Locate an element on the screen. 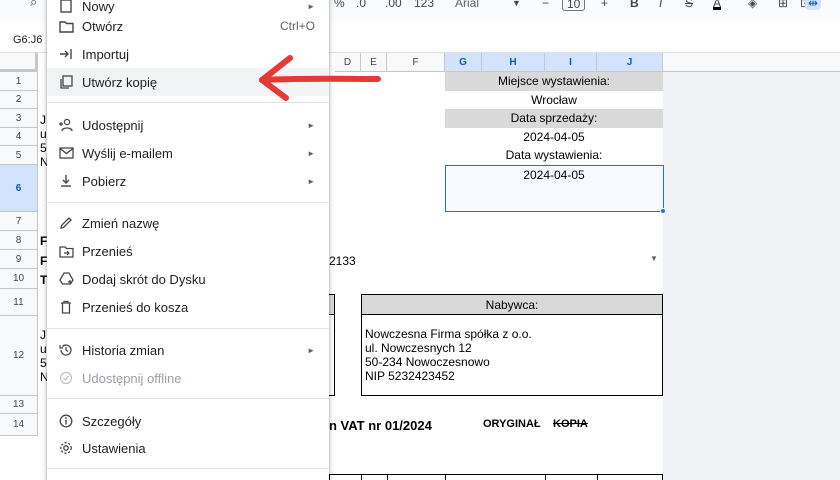  search-icon: ⌕ is located at coordinates (33, 5).